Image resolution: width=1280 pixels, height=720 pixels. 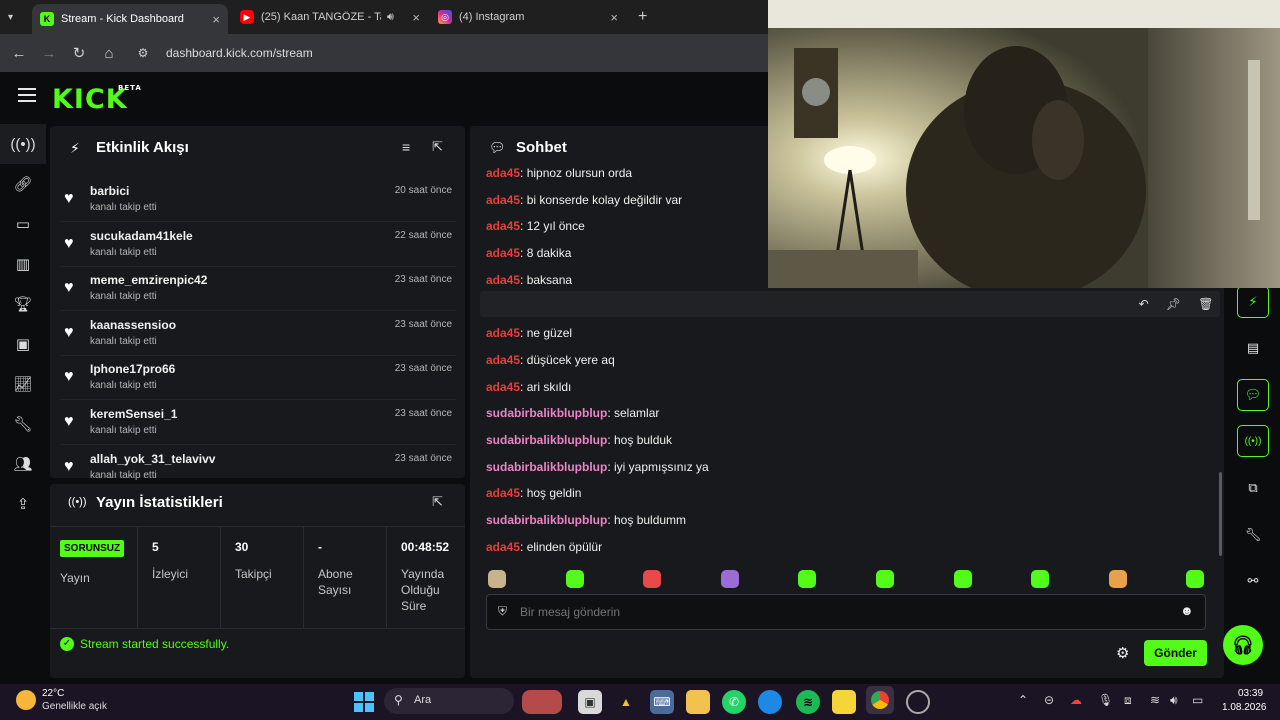 I want to click on users-icon: 👥︎, so click(x=23, y=464).